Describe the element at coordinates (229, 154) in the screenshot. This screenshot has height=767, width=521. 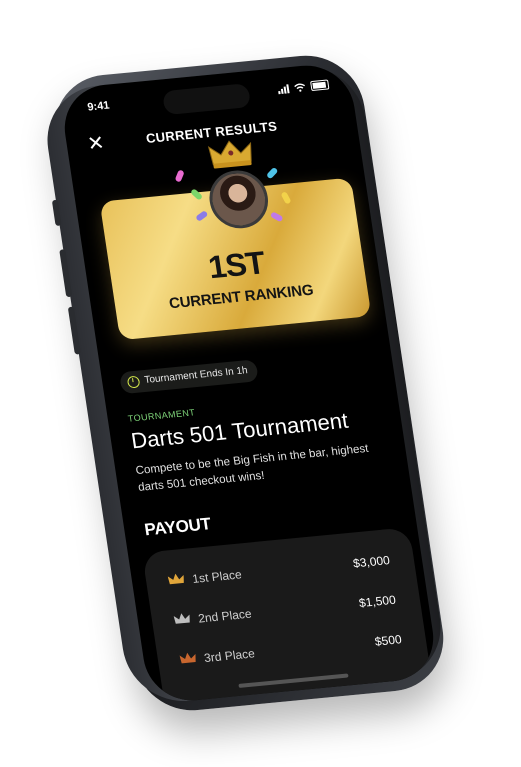
I see `crown-icon` at that location.